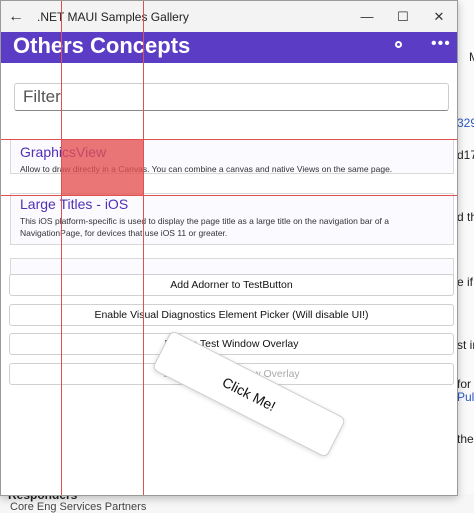  Describe the element at coordinates (465, 256) in the screenshot. I see `background-right-panel: M 329 d17 d th e if r st in for Pull the` at that location.